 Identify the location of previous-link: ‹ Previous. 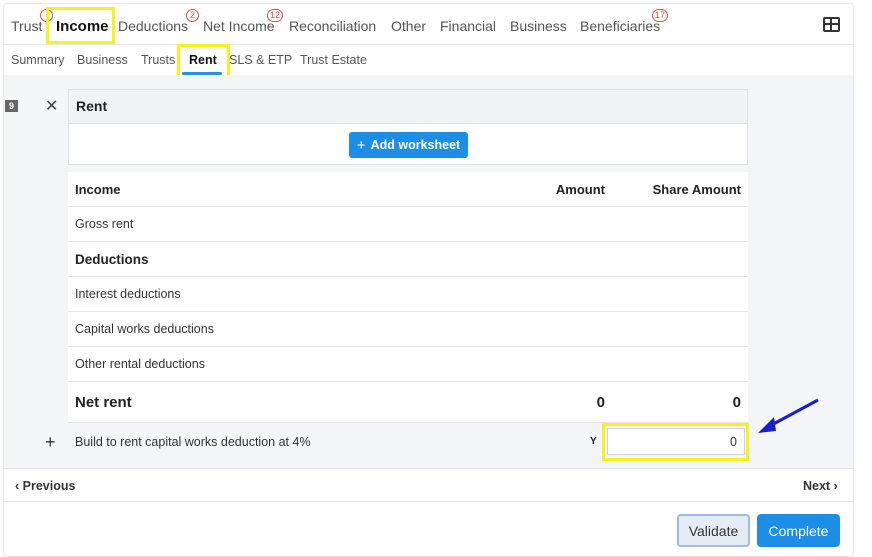
(45, 486).